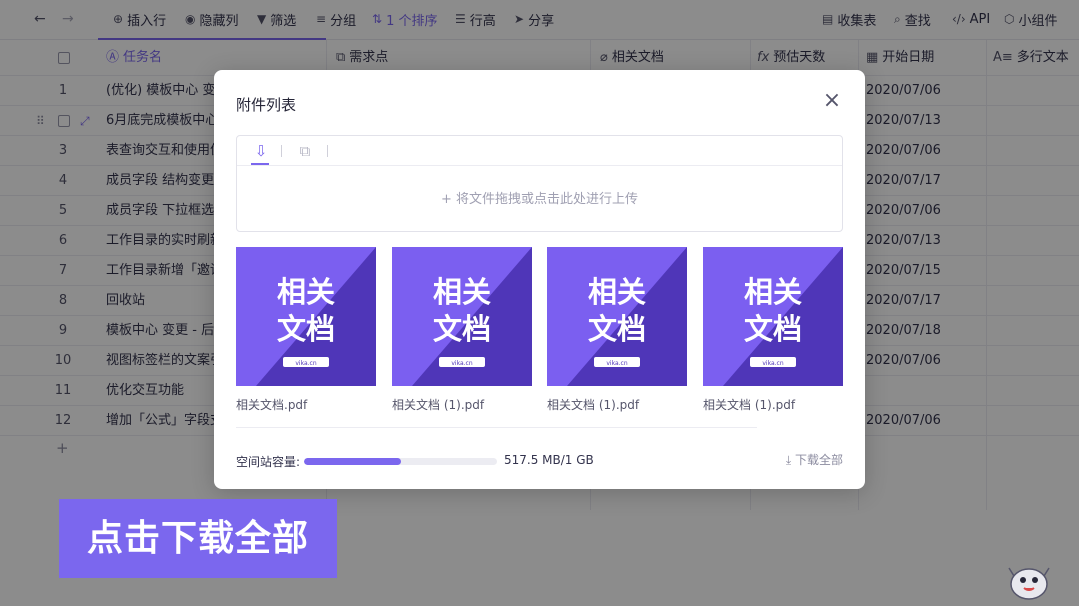 Image resolution: width=1079 pixels, height=606 pixels. I want to click on dialog-divider, so click(496, 427).